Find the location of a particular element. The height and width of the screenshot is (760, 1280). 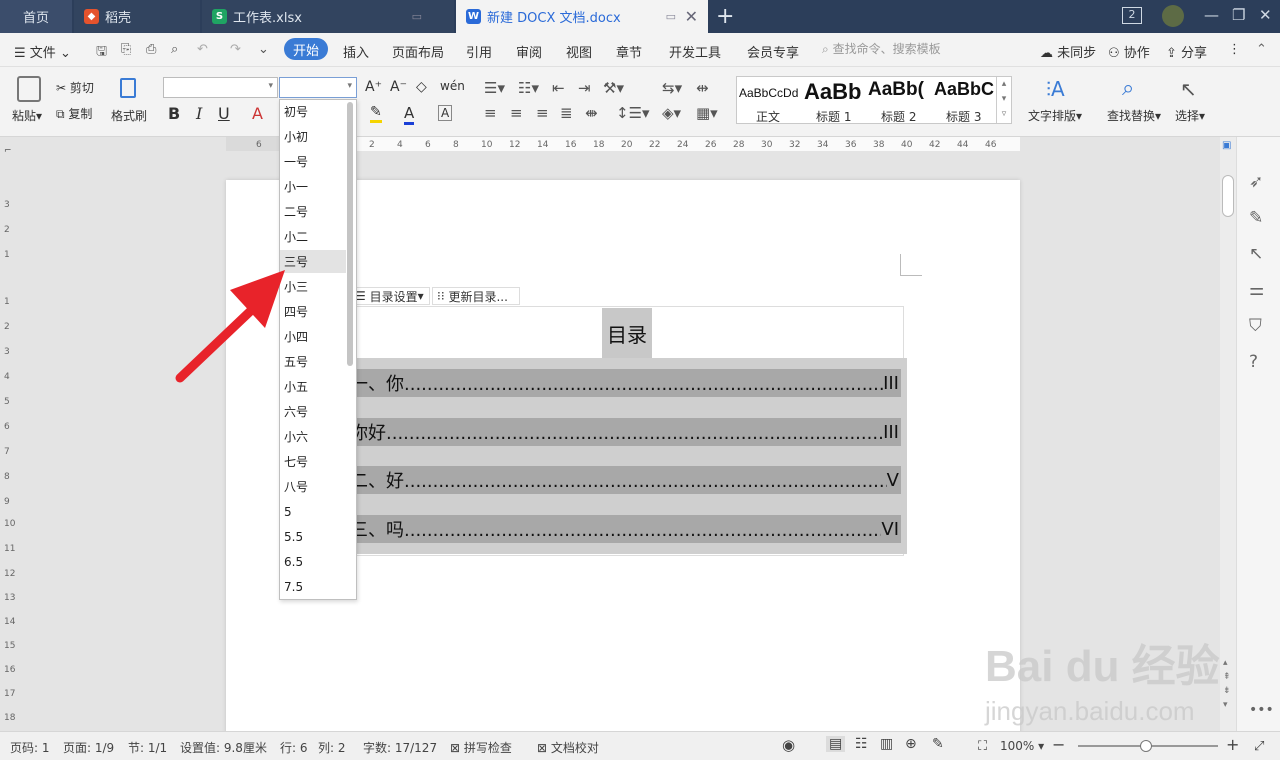

collab-button: ⚇ 协作 is located at coordinates (1129, 51).